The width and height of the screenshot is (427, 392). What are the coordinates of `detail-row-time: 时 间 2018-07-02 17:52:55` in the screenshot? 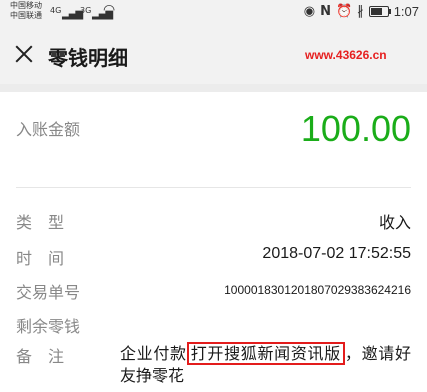 It's located at (213, 260).